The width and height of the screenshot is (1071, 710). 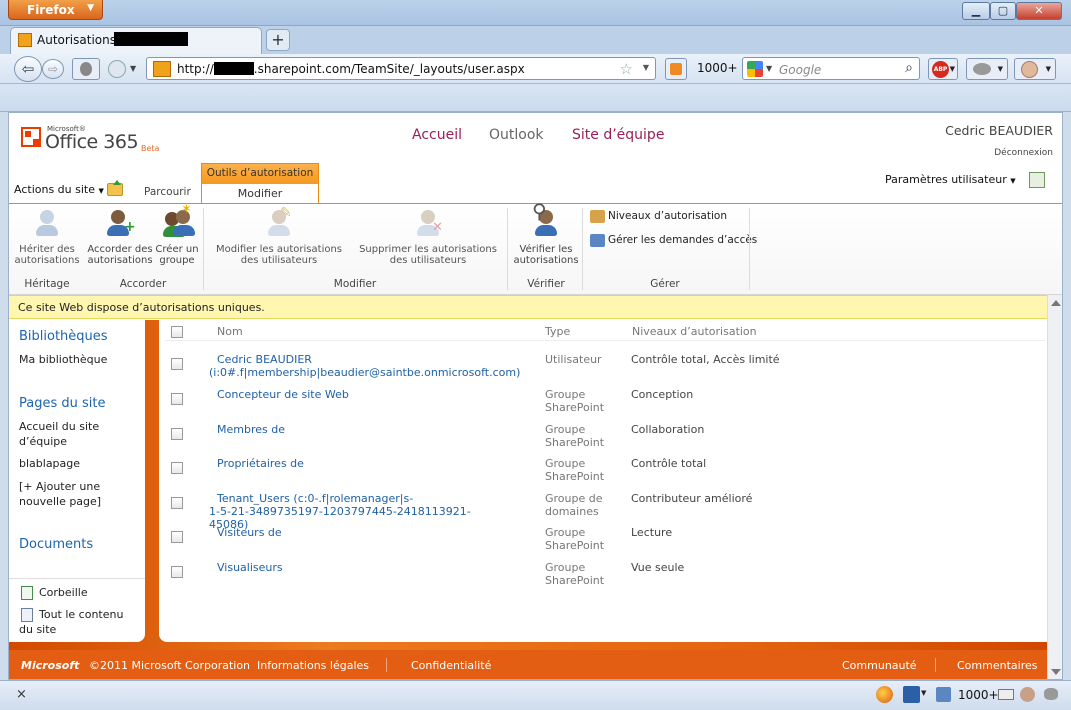 What do you see at coordinates (546, 233) in the screenshot?
I see `check-permissions-button: ⚲ Vérifier les autorisations` at bounding box center [546, 233].